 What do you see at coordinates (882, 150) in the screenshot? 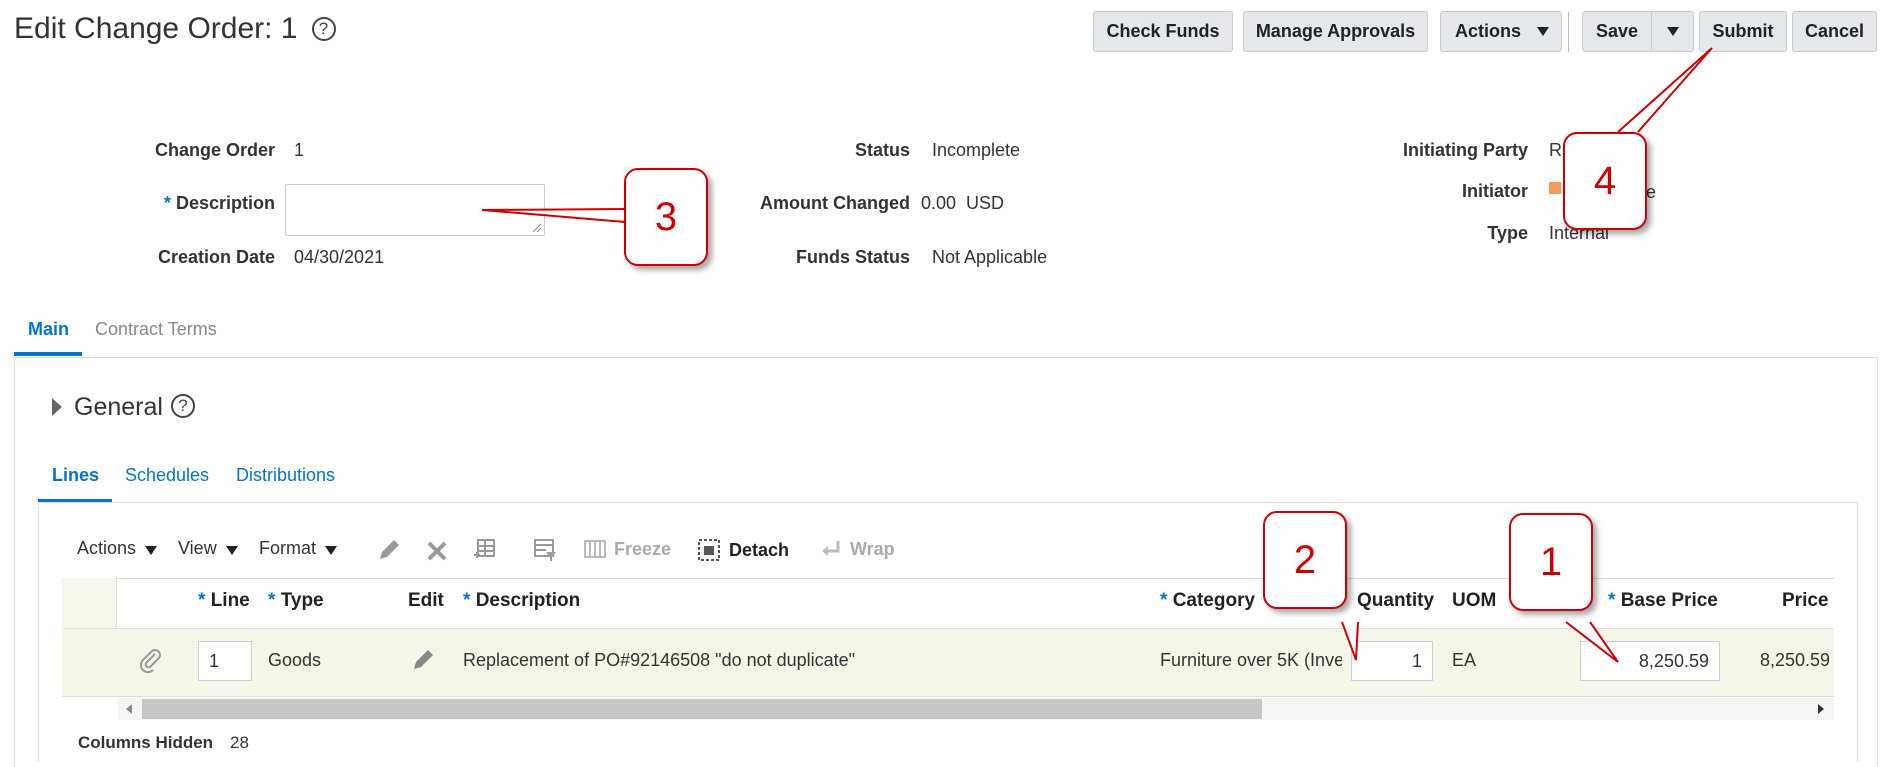
I see `status-label: Status` at bounding box center [882, 150].